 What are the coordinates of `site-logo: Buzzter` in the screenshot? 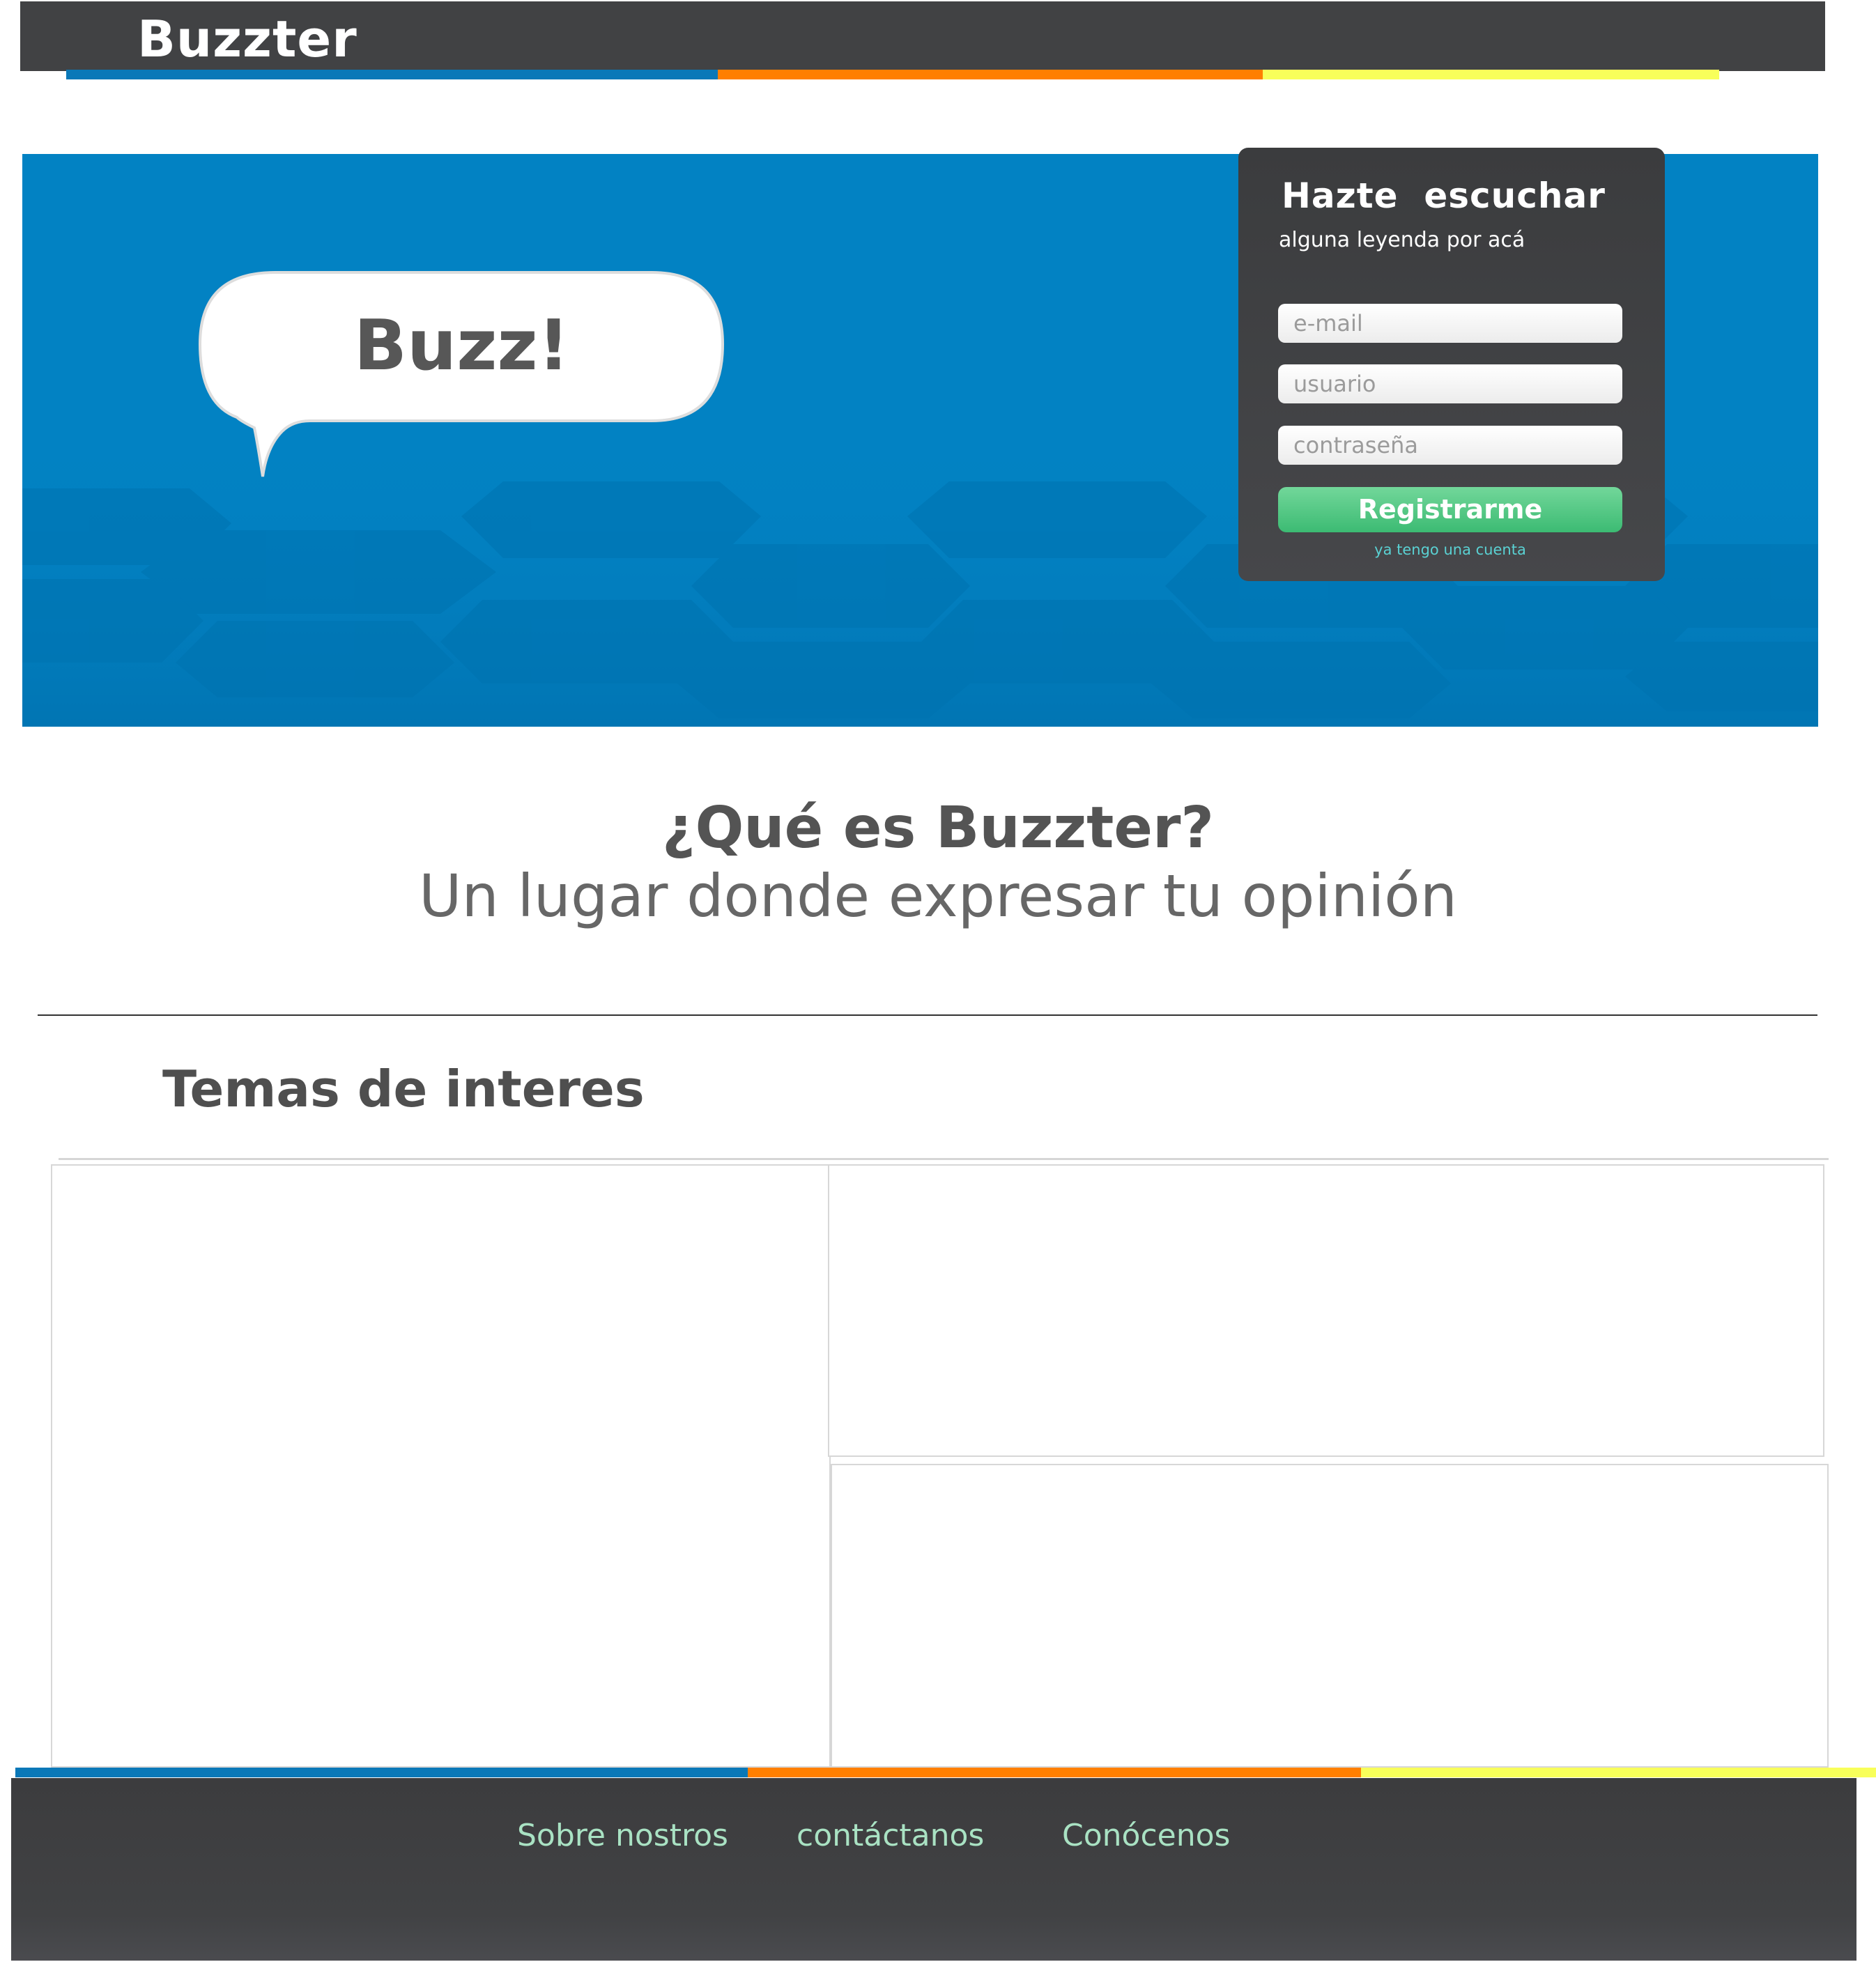 It's located at (247, 39).